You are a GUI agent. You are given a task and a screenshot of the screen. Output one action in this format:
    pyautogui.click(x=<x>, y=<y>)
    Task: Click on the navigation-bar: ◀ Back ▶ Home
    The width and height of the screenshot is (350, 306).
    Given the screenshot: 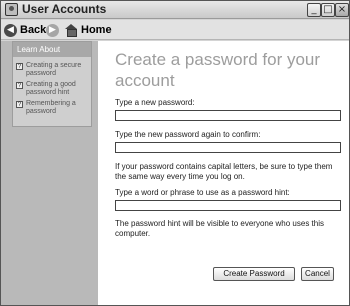 What is the action you would take?
    pyautogui.click(x=175, y=30)
    